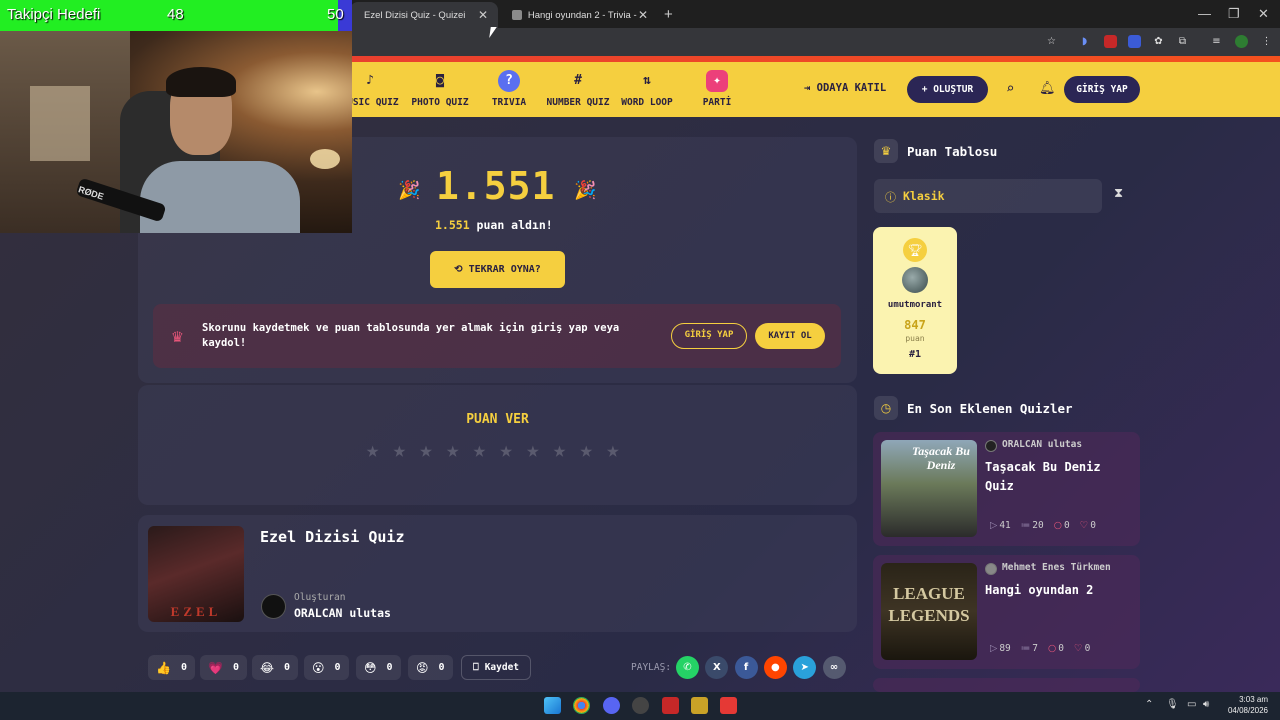 This screenshot has height=720, width=1280. What do you see at coordinates (1047, 88) in the screenshot?
I see `bell-icon: 🔔︎` at bounding box center [1047, 88].